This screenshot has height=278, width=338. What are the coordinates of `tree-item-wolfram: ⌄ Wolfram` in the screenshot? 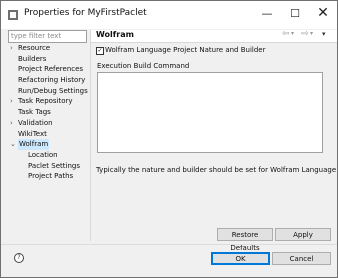 It's located at (49, 144).